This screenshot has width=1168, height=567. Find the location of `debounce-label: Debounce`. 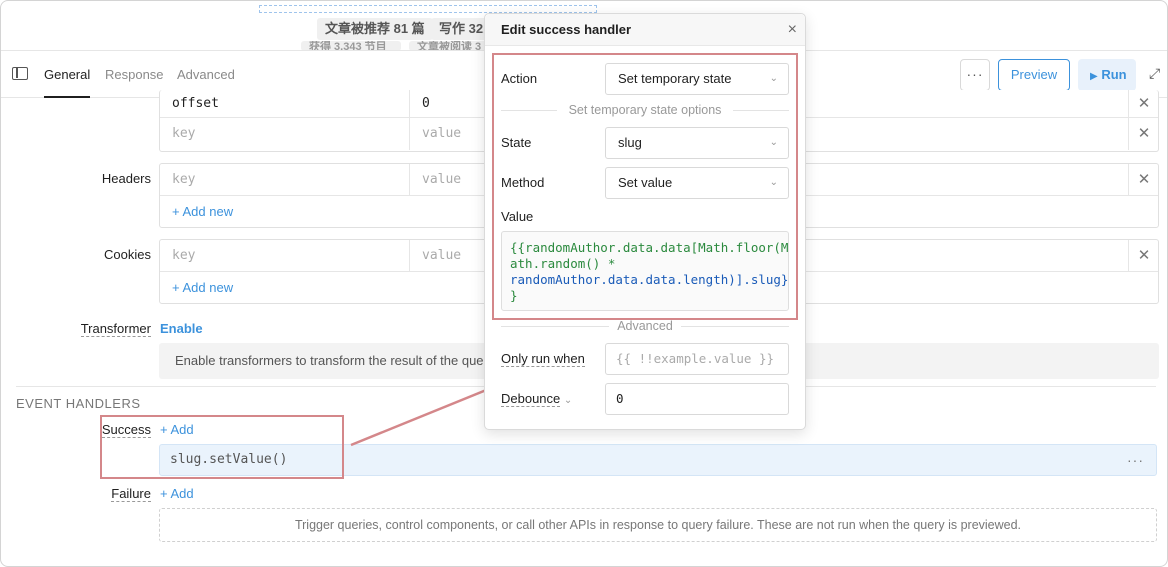

debounce-label: Debounce is located at coordinates (531, 399).